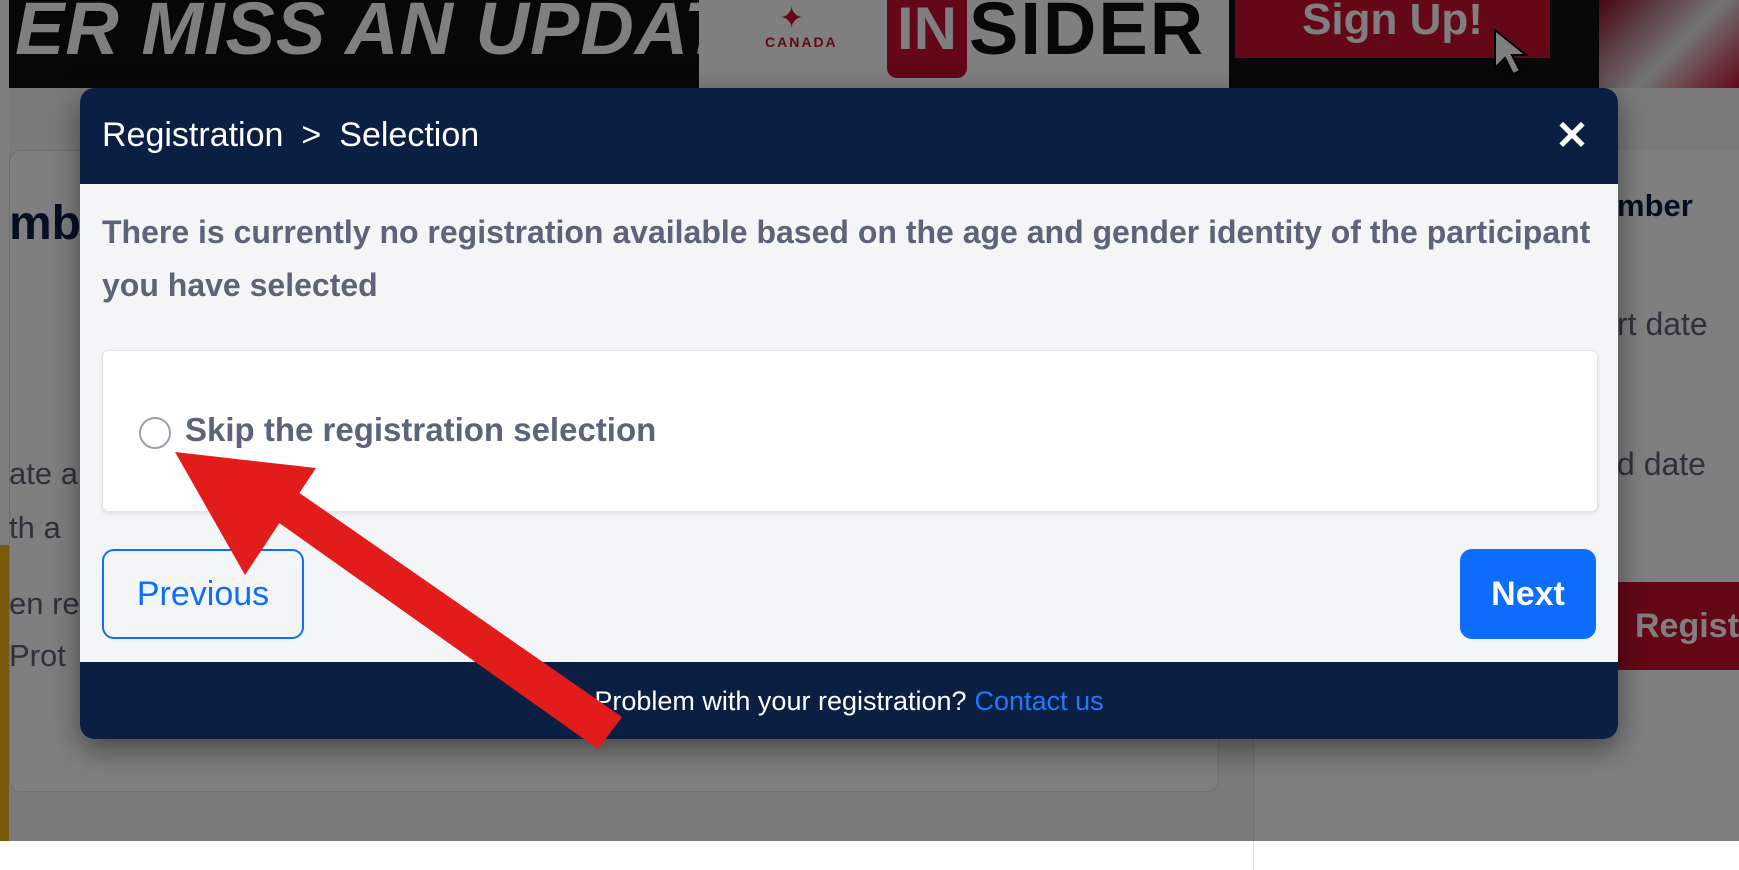  Describe the element at coordinates (420, 430) in the screenshot. I see `skip-selection-label: Skip the registration selection` at that location.